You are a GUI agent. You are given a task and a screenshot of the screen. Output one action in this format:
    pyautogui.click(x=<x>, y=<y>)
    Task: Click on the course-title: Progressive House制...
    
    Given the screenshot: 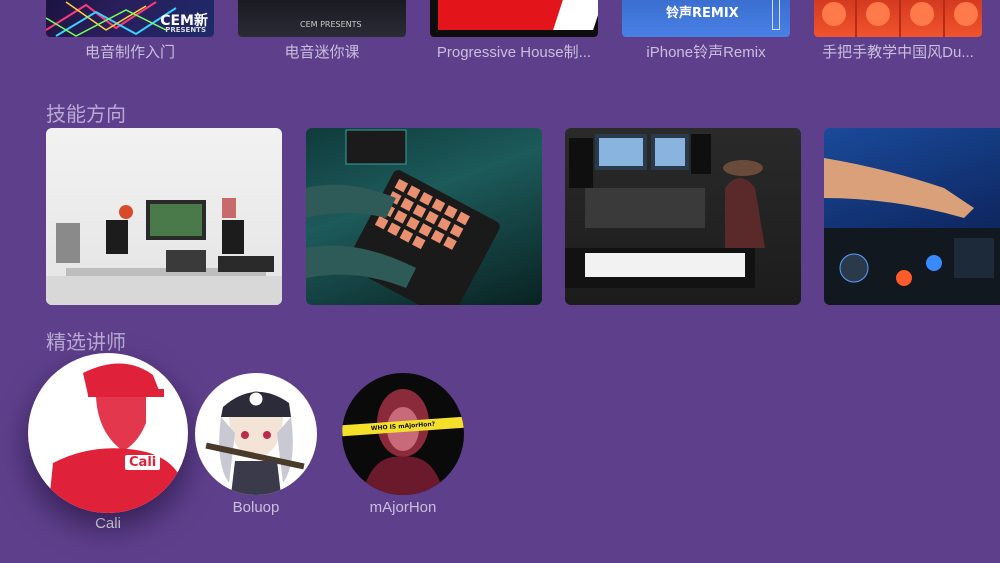 What is the action you would take?
    pyautogui.click(x=514, y=52)
    